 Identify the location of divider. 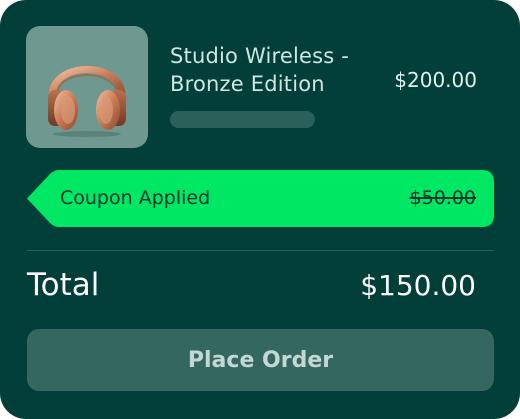
(260, 250).